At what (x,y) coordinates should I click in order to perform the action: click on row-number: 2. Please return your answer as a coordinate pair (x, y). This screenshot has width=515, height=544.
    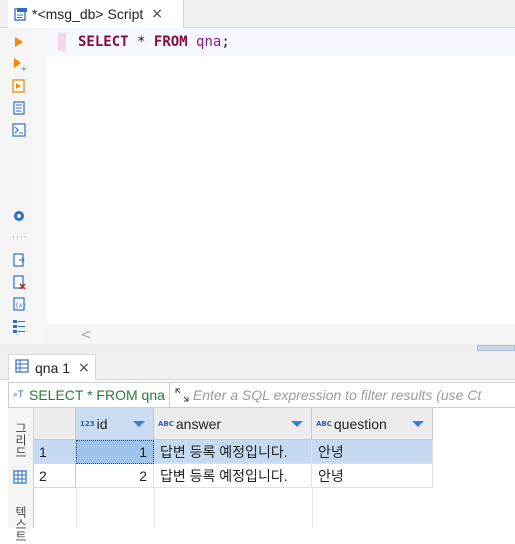
    Looking at the image, I should click on (55, 476).